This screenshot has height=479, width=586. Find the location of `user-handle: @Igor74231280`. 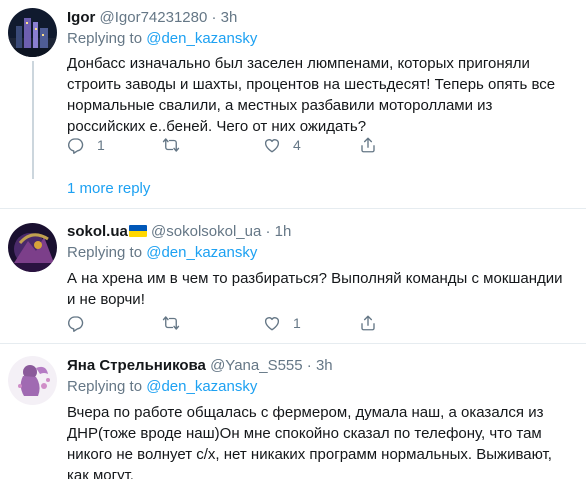

user-handle: @Igor74231280 is located at coordinates (154, 17).